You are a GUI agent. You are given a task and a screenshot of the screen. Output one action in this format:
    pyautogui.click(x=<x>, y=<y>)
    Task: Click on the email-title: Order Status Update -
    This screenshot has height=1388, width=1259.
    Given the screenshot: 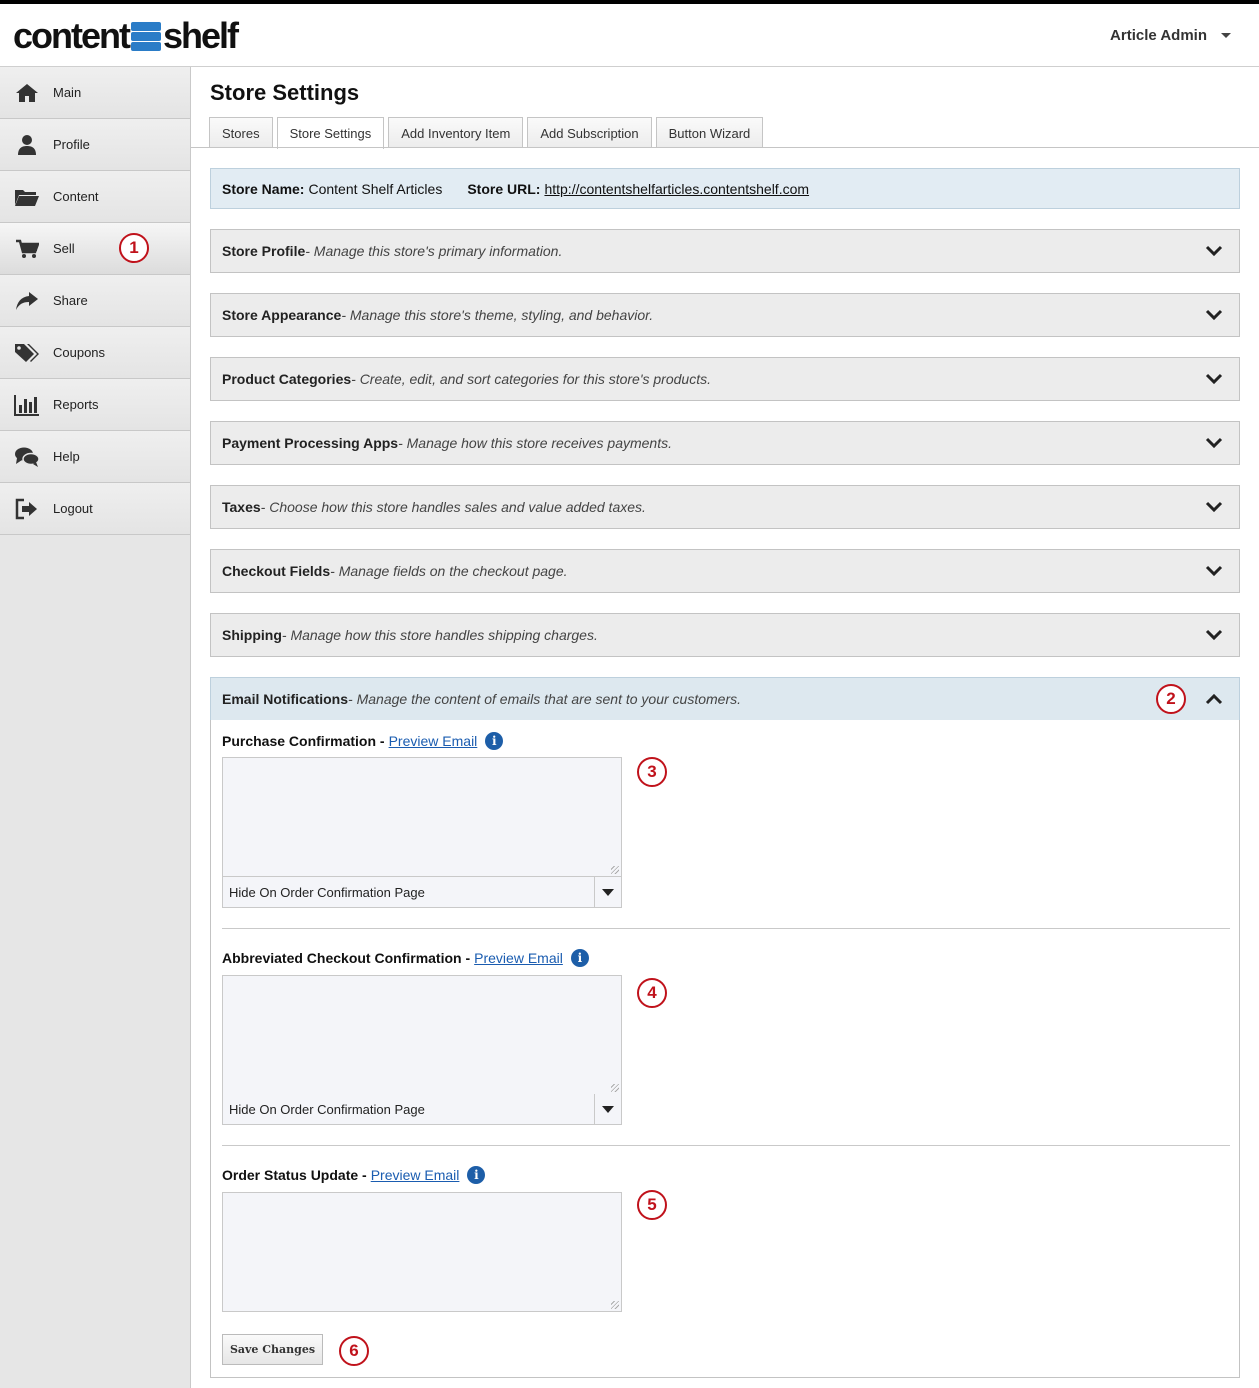 What is the action you would take?
    pyautogui.click(x=294, y=1175)
    